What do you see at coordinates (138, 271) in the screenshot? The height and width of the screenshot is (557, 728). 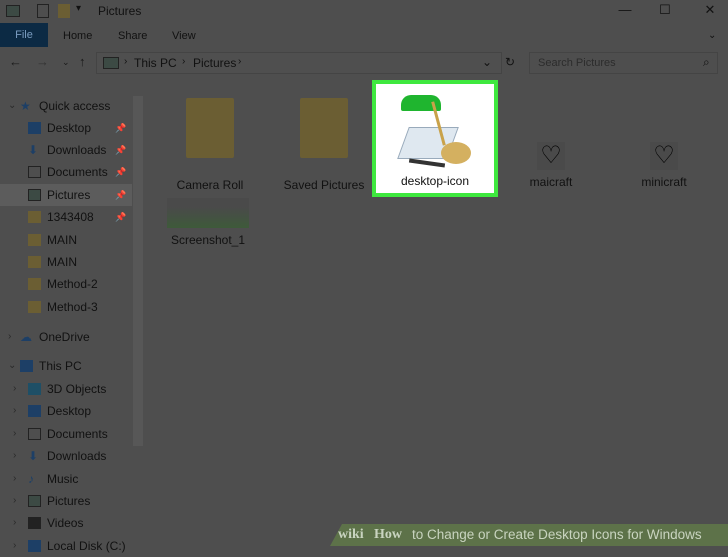 I see `nav-scrollbar` at bounding box center [138, 271].